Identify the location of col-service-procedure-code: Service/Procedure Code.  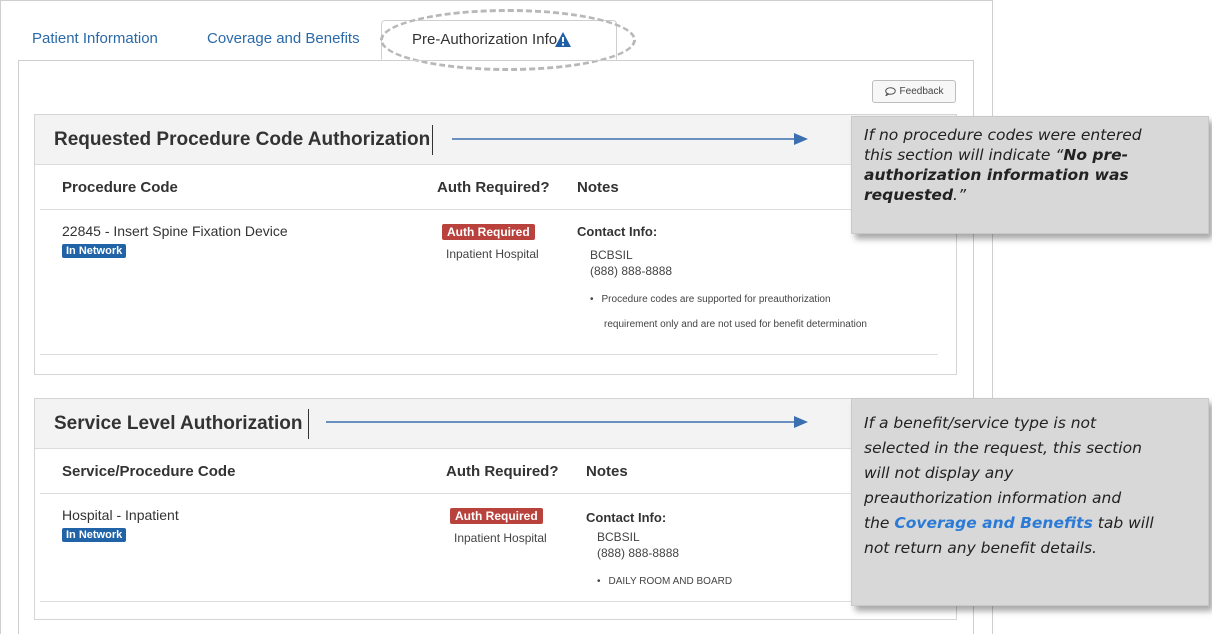
(149, 471).